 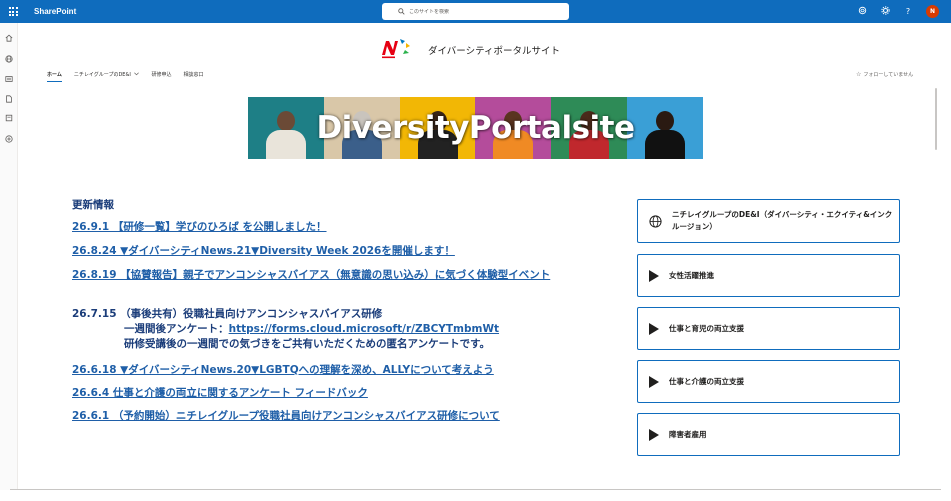 I want to click on site-title: ダイバーシティポータルサイト, so click(x=494, y=50).